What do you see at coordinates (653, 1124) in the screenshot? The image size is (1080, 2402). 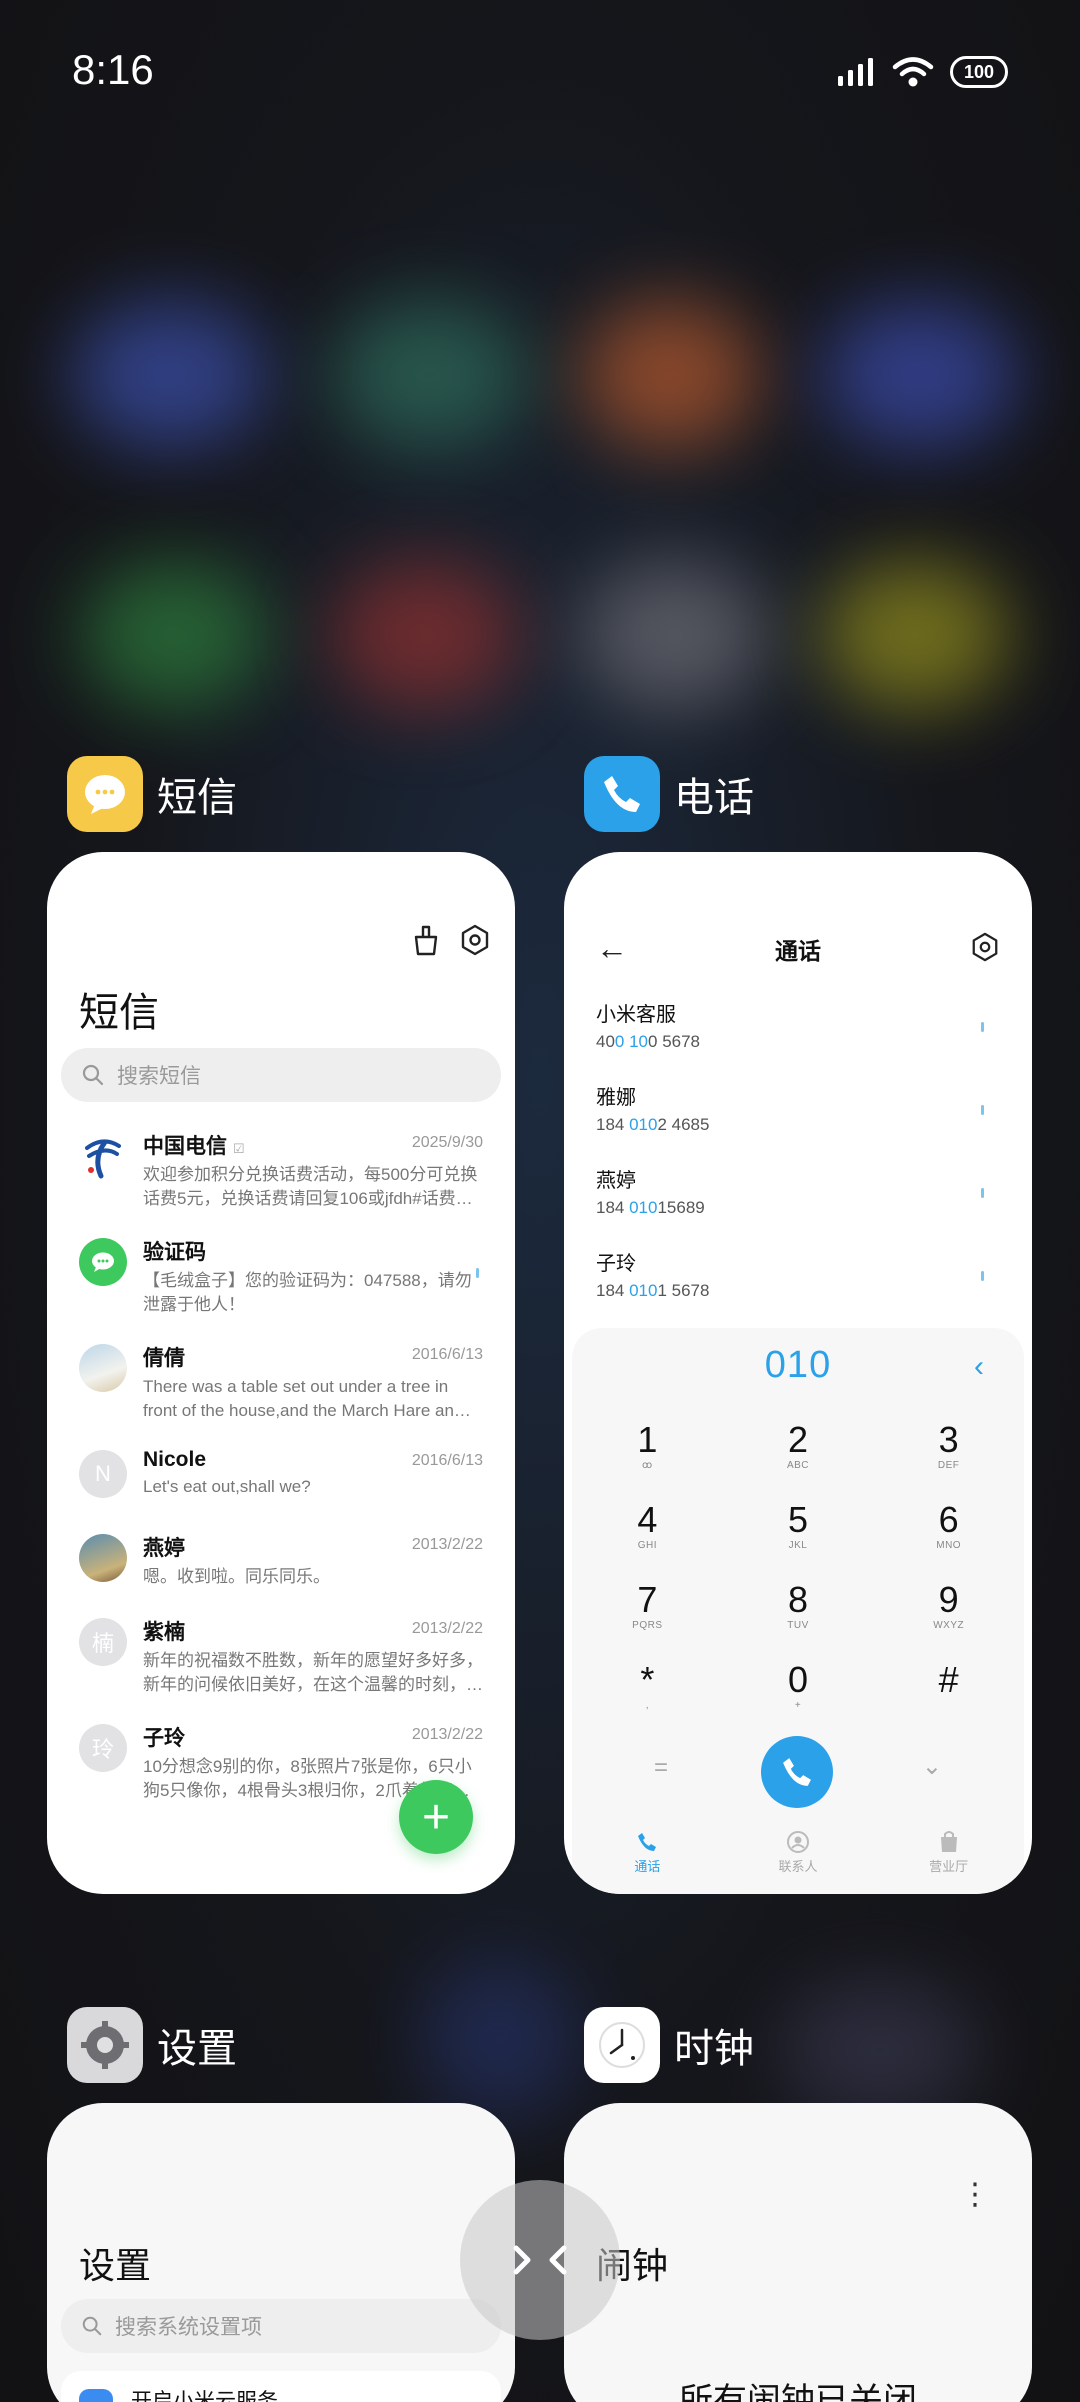 I see `contact-number: 184 0102 4685` at bounding box center [653, 1124].